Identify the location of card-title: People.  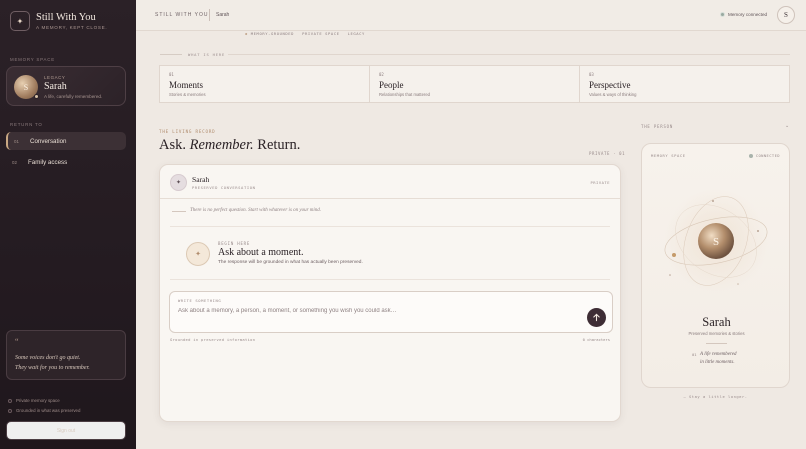
(391, 85).